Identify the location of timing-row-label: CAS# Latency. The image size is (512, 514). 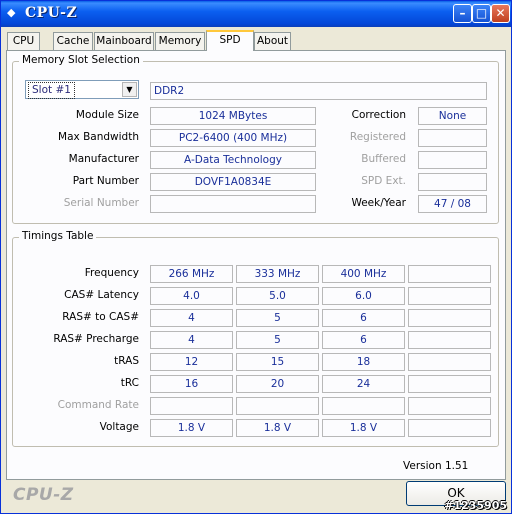
(101, 295).